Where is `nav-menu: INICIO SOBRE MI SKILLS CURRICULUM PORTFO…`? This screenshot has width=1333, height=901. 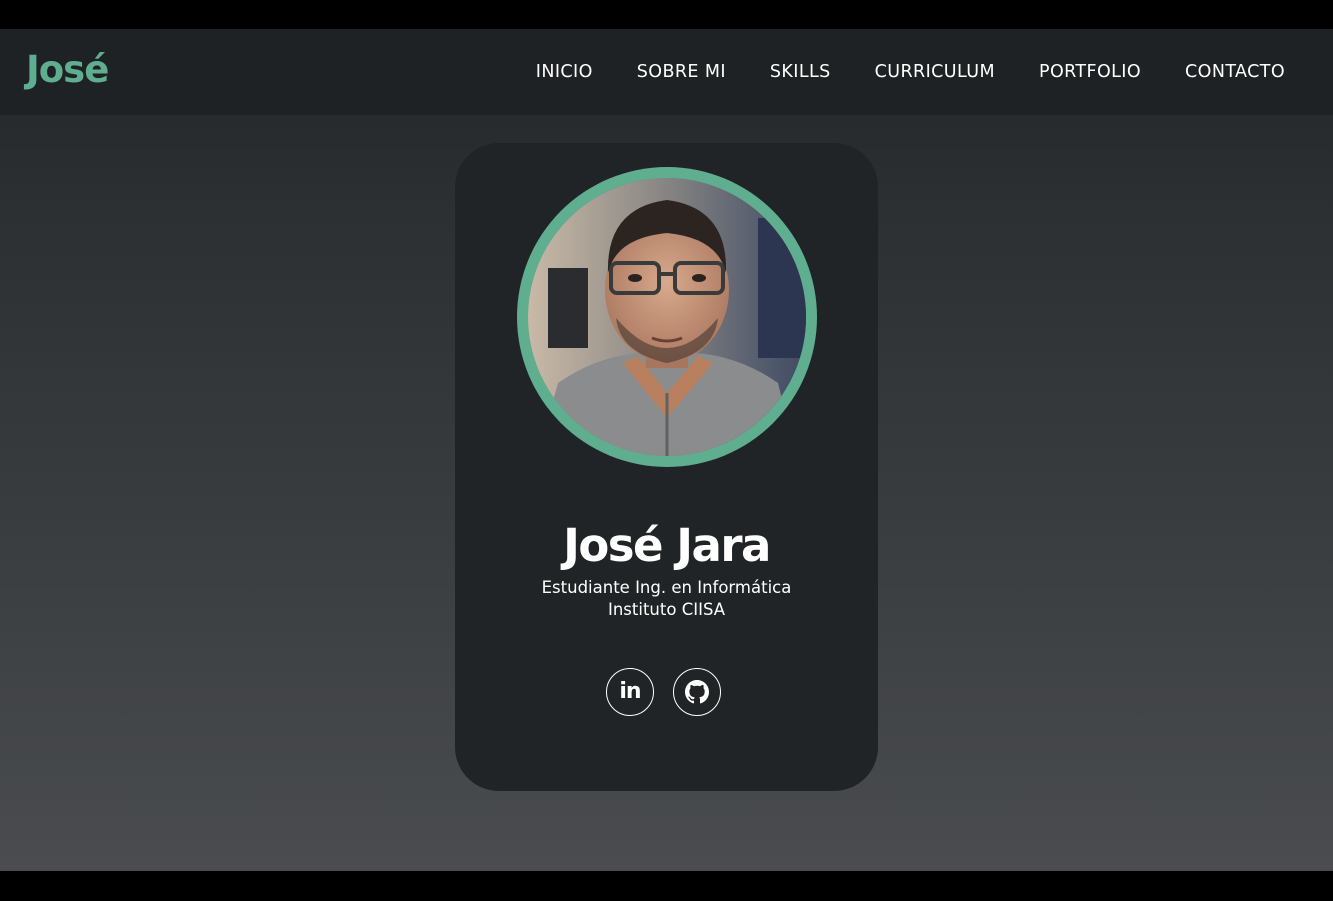
nav-menu: INICIO SOBRE MI SKILLS CURRICULUM PORTFO… is located at coordinates (910, 72).